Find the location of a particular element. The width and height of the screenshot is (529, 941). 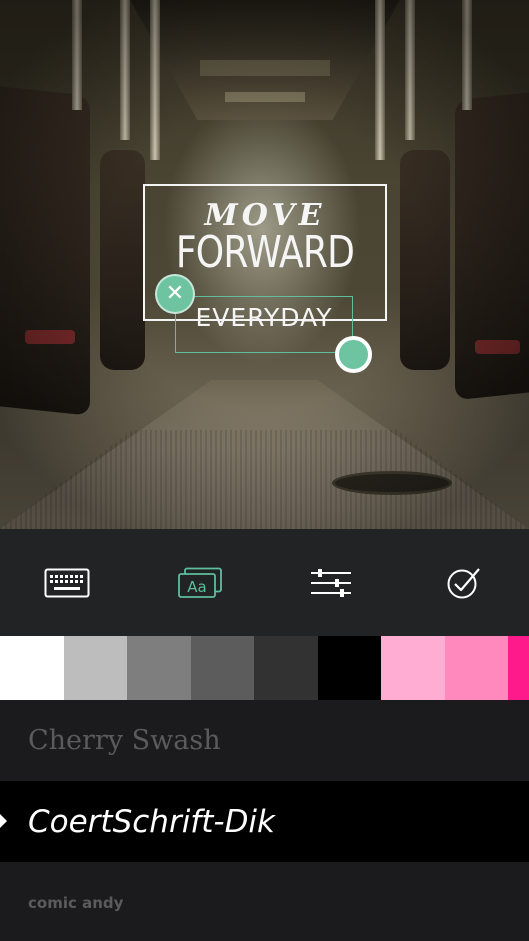

close-icon: ✕ is located at coordinates (175, 293).